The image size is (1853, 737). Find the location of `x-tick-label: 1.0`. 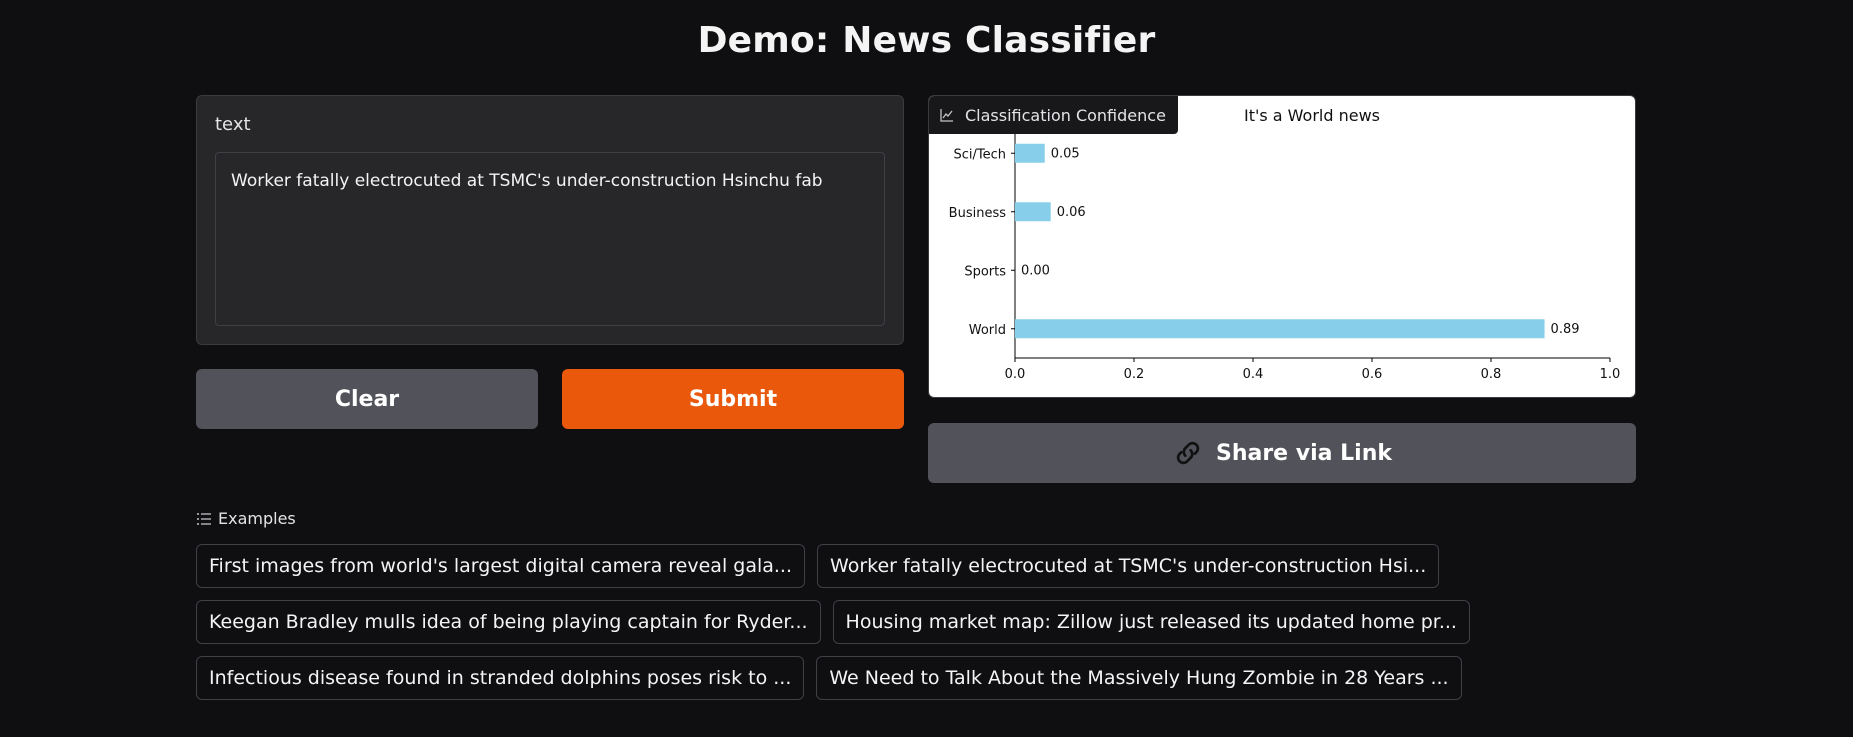

x-tick-label: 1.0 is located at coordinates (1610, 374).